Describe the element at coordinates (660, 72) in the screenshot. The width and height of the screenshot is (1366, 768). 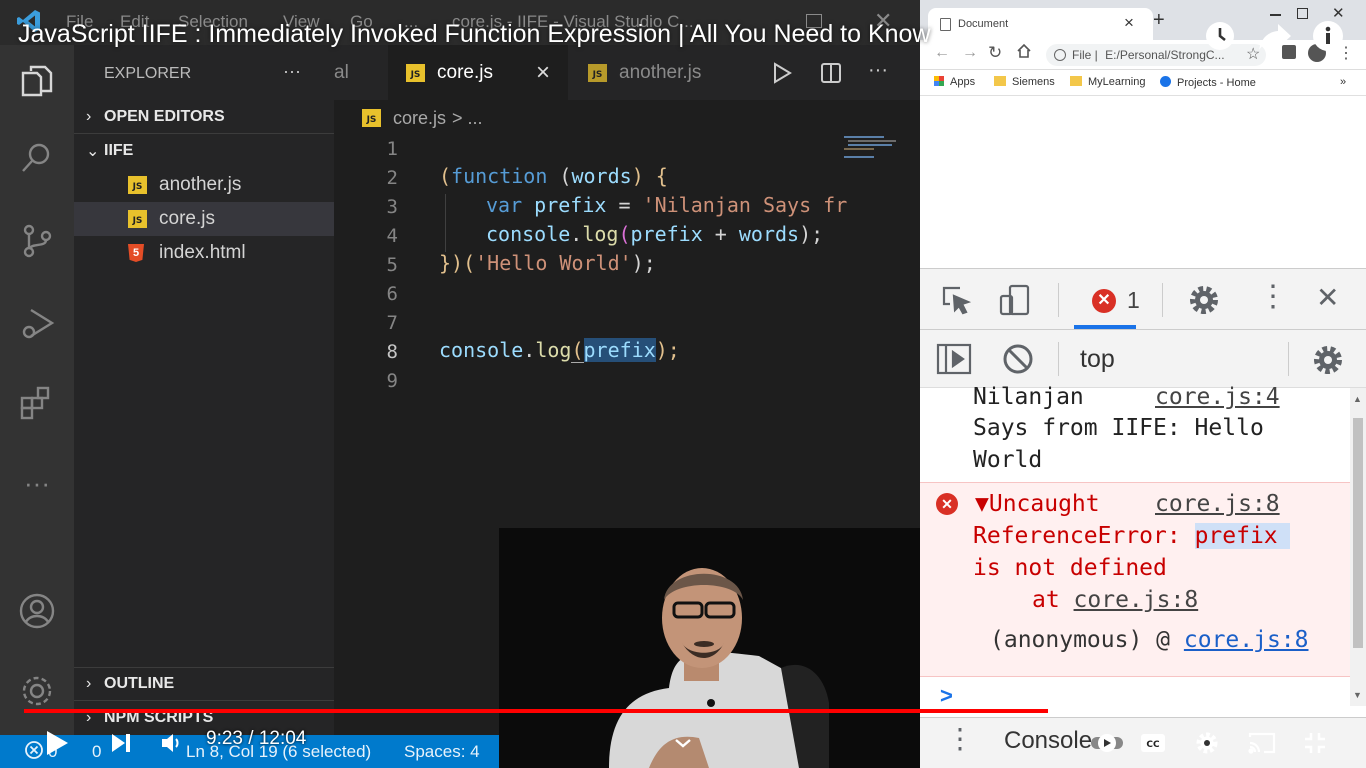
I see `tab-another-js: JS another.js` at that location.